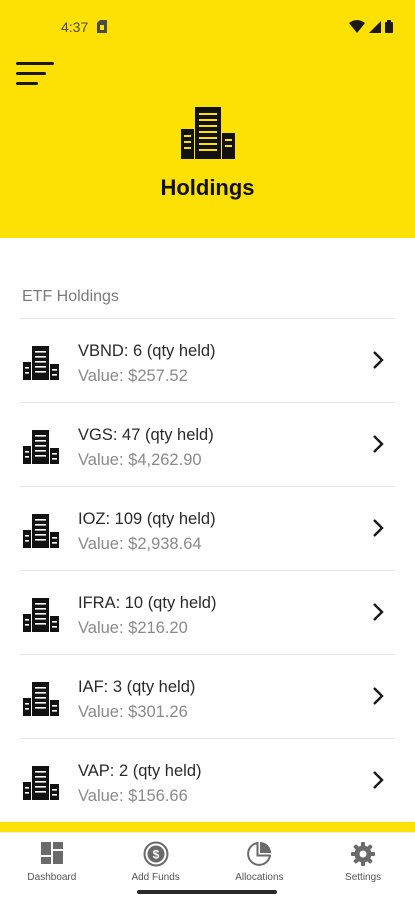 The height and width of the screenshot is (900, 415). Describe the element at coordinates (259, 853) in the screenshot. I see `pie-chart-icon` at that location.